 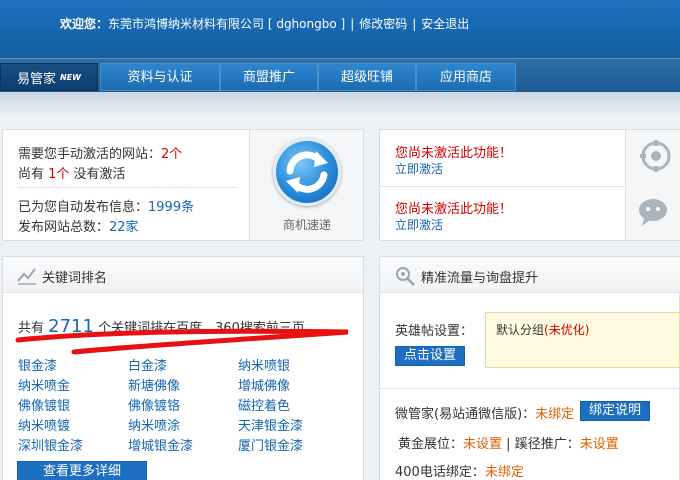 What do you see at coordinates (567, 330) in the screenshot?
I see `not-optimized-status: (未优化)` at bounding box center [567, 330].